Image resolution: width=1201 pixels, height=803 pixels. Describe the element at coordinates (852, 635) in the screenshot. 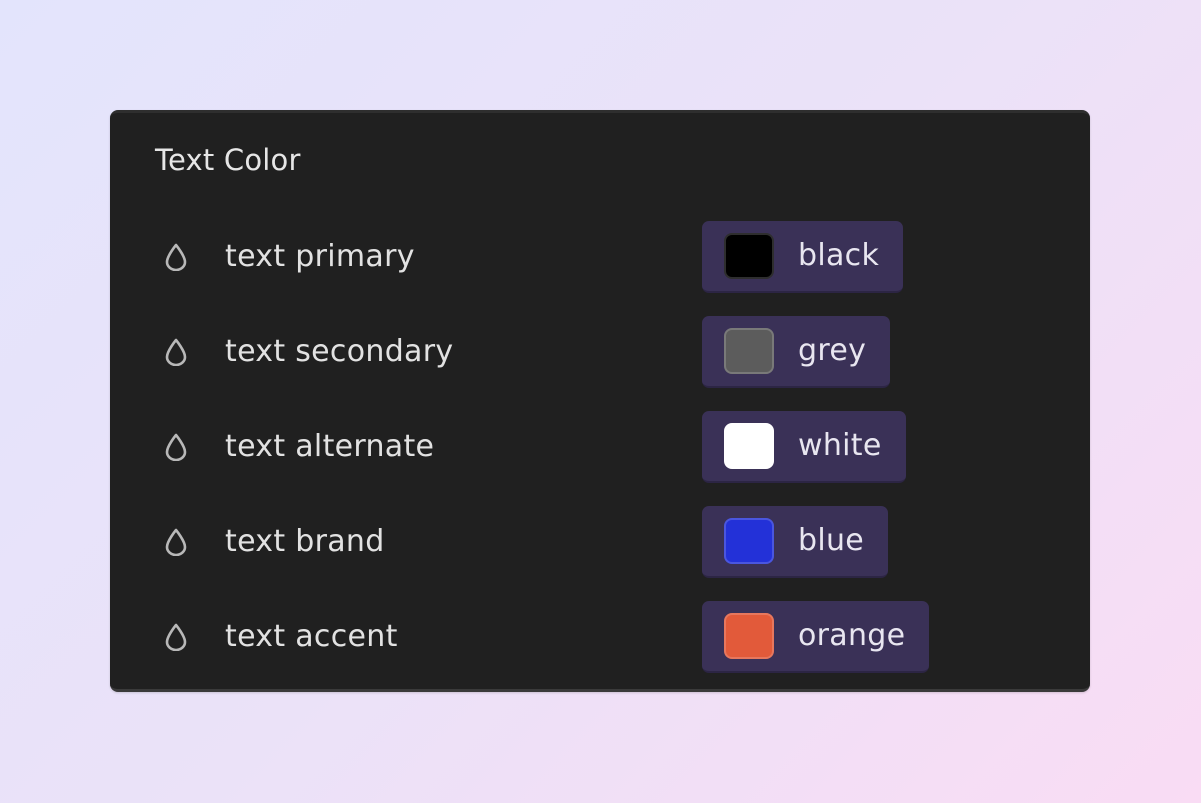

I see `color-value: orange` at that location.